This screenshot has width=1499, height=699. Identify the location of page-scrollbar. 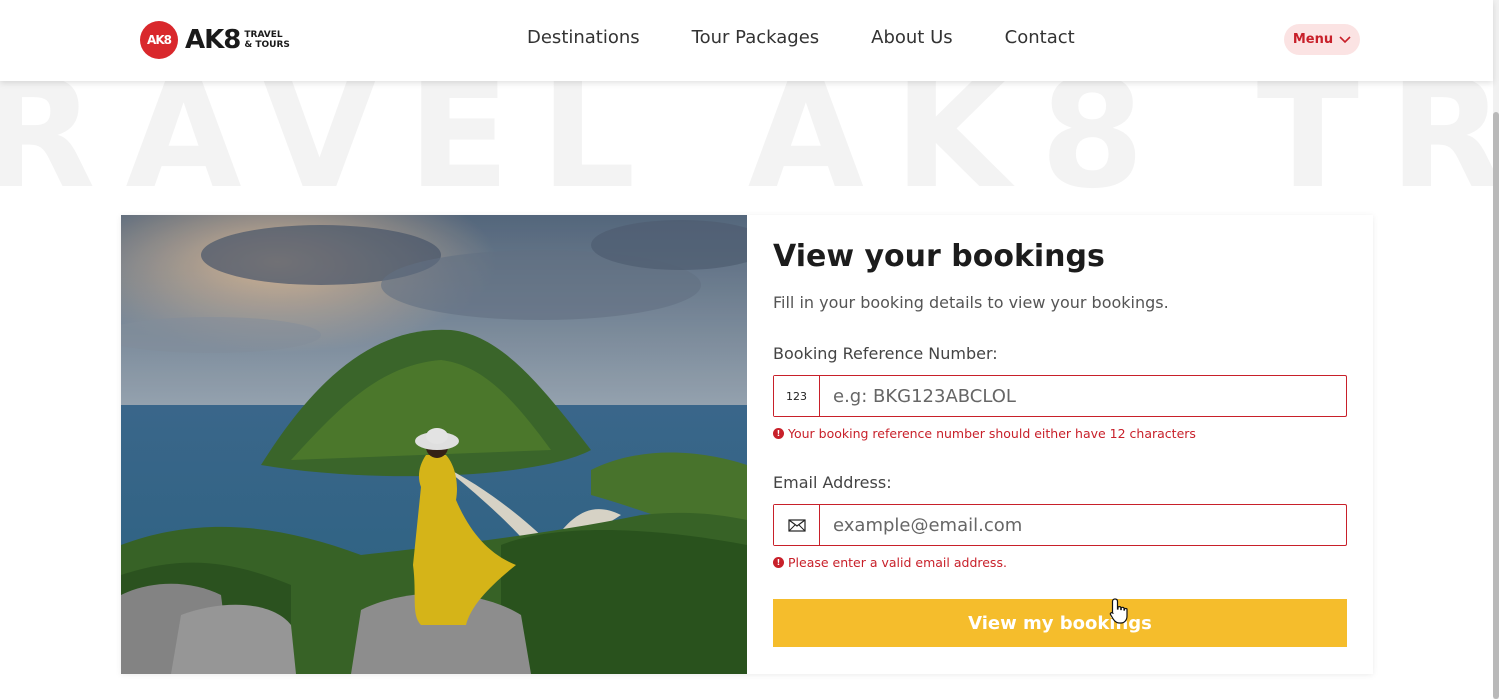
(1496, 349).